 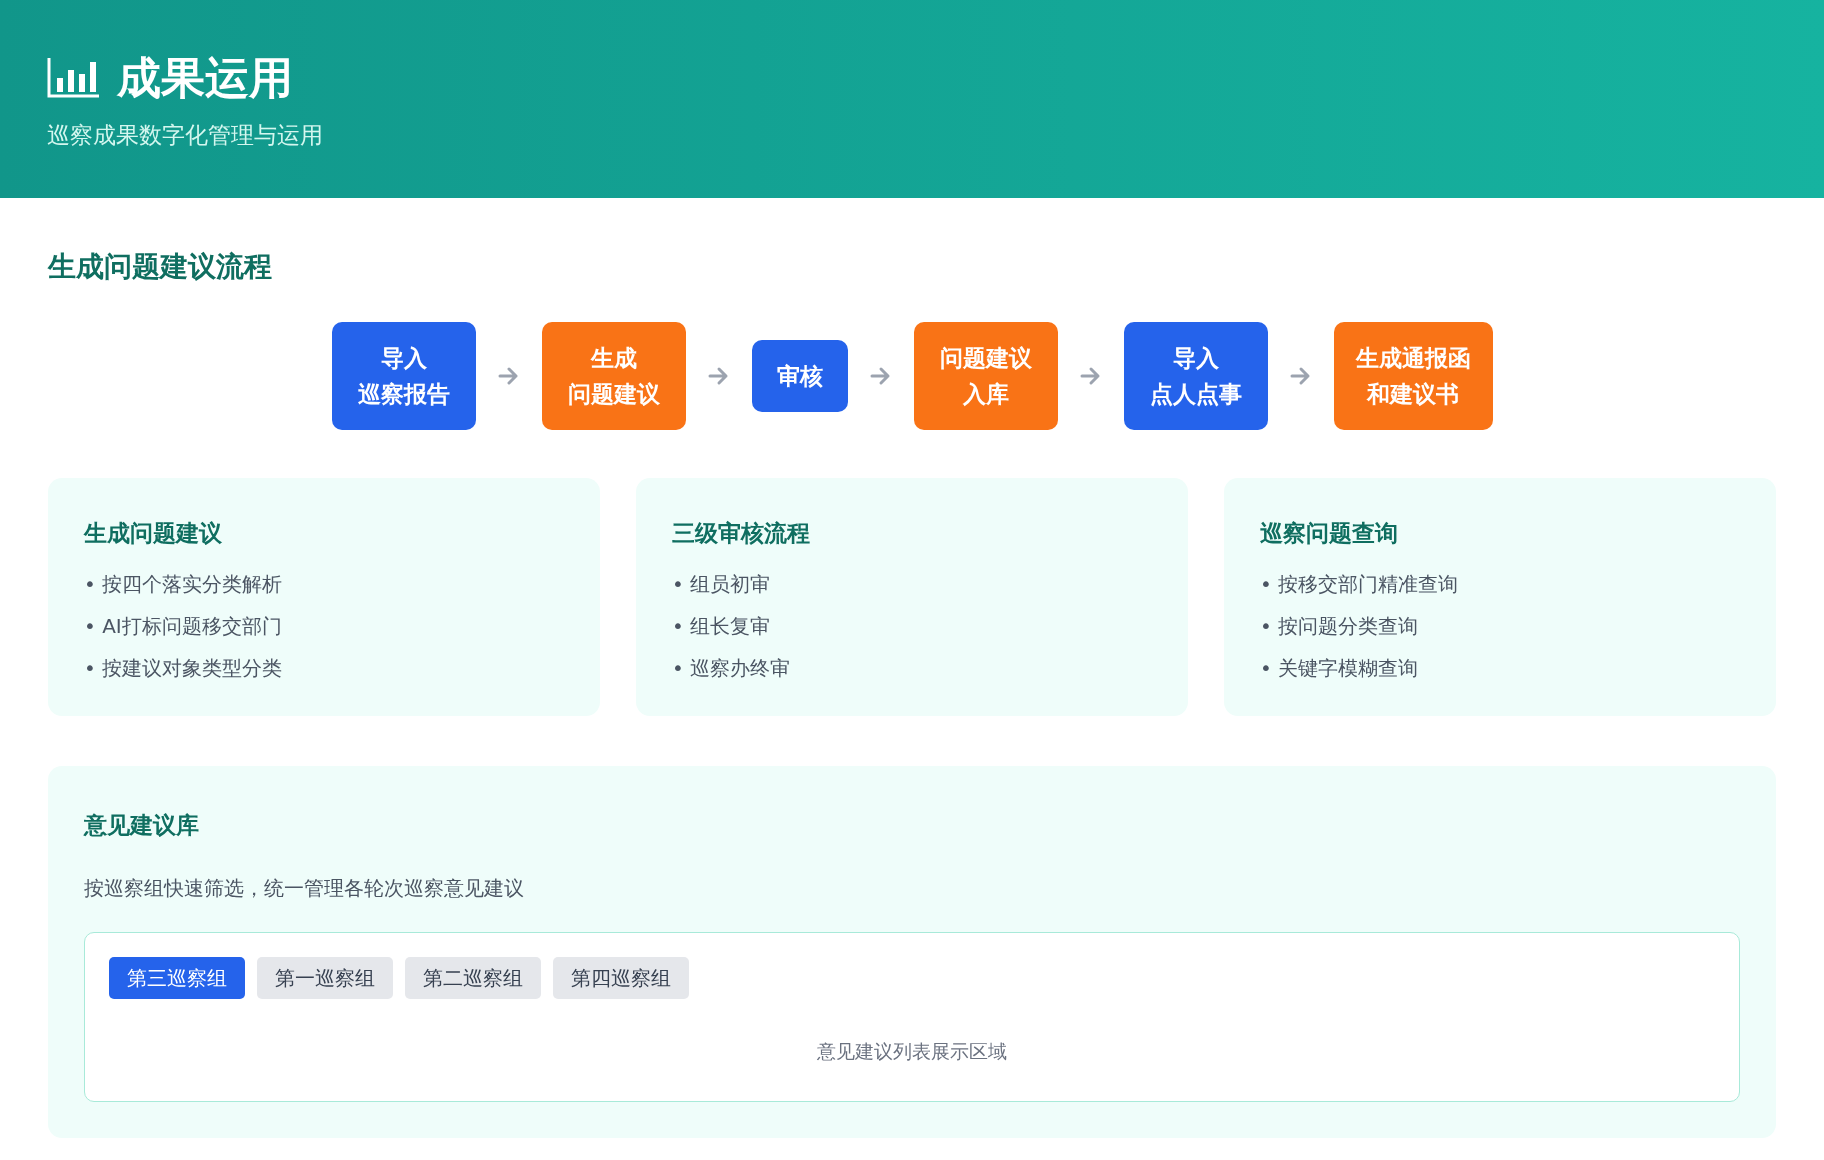 I want to click on card-list-item: • 巡察办终审, so click(x=732, y=668).